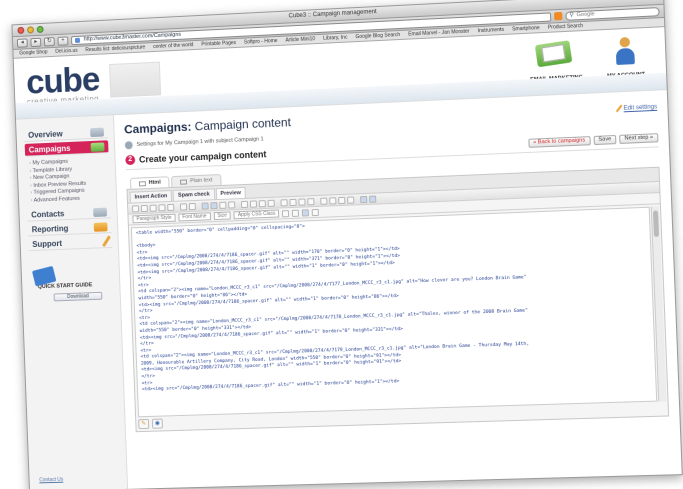  I want to click on link-icon, so click(363, 198).